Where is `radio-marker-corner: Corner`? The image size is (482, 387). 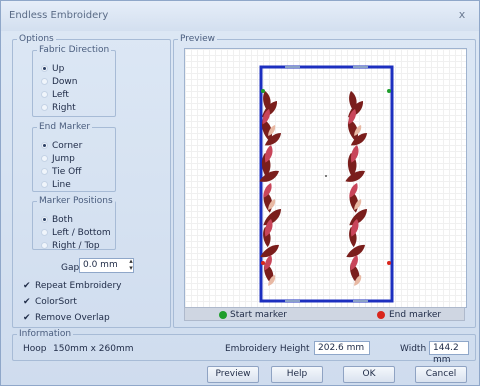
radio-marker-corner: Corner is located at coordinates (61, 145).